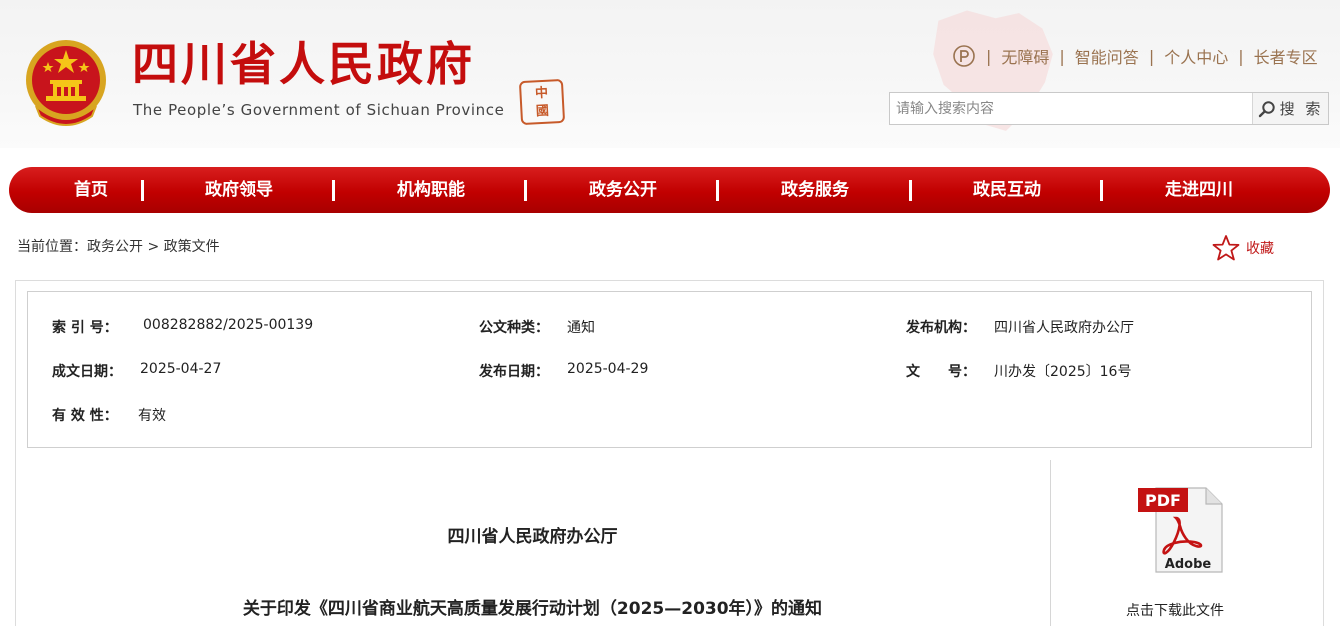 Image resolution: width=1340 pixels, height=626 pixels. What do you see at coordinates (514, 328) in the screenshot?
I see `meta-doc-type-label: 公文种类：` at bounding box center [514, 328].